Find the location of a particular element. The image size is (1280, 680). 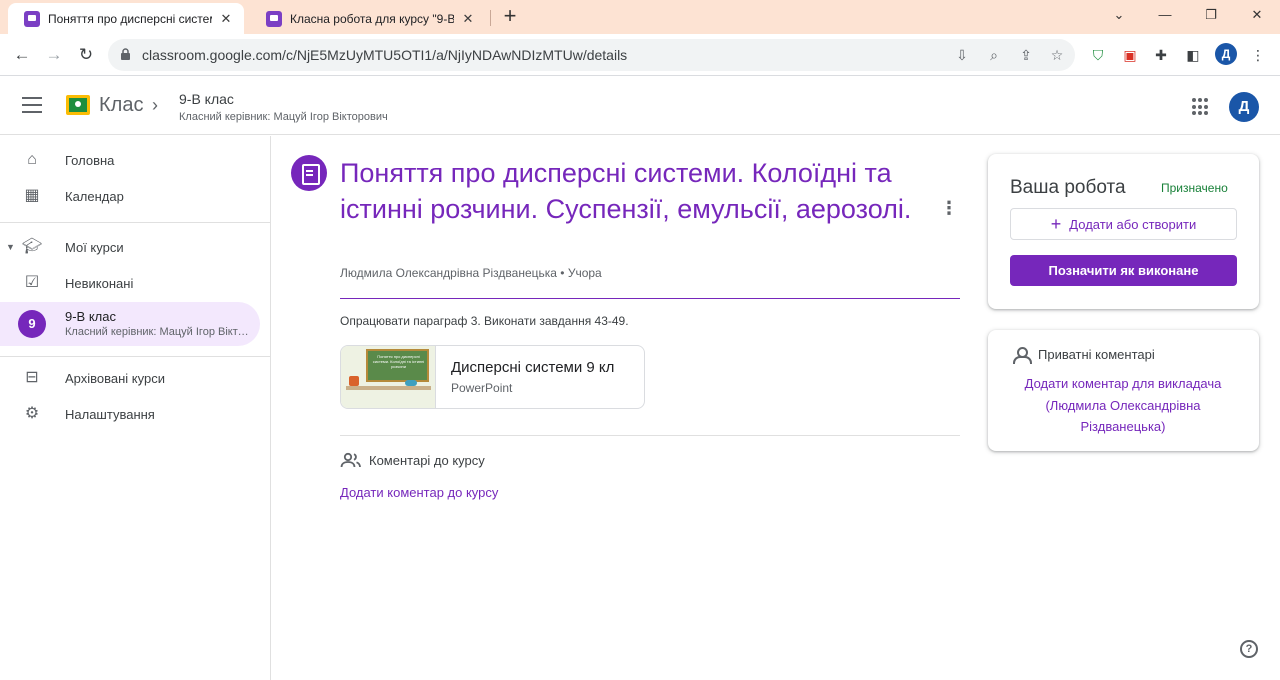

account-avatar: Д is located at coordinates (1244, 107).